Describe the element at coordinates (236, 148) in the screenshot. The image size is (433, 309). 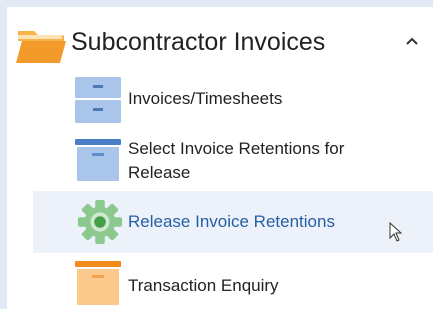
I see `menu-item-label-line1: Select Invoice Retentions for` at that location.